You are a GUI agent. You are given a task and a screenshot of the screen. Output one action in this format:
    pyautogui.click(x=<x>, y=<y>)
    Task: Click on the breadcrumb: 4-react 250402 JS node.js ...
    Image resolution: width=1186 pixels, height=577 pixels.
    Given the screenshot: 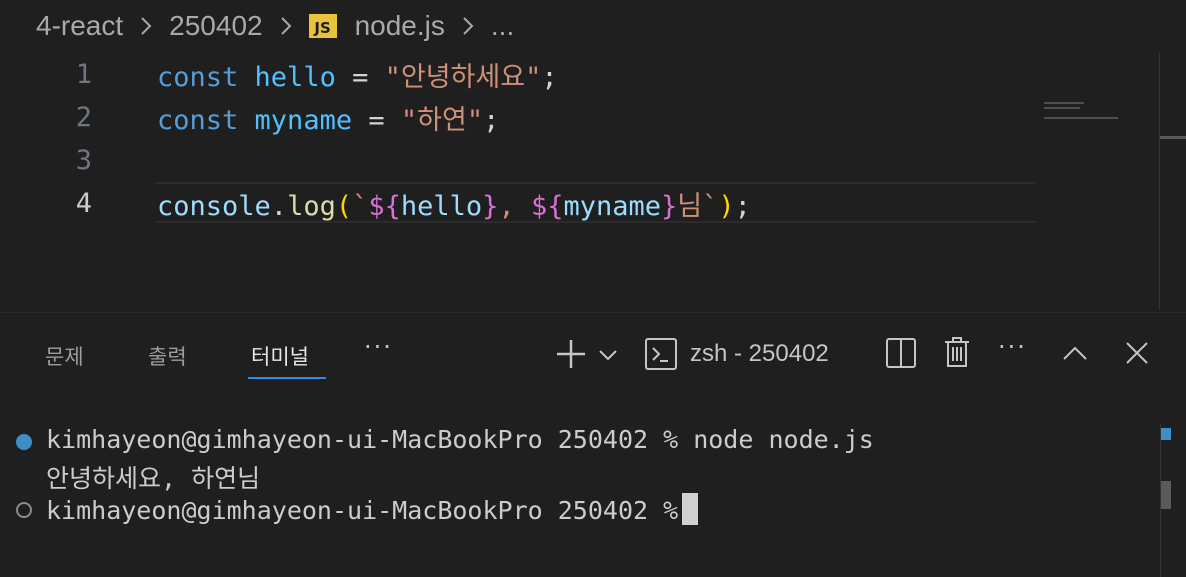 What is the action you would take?
    pyautogui.click(x=275, y=26)
    